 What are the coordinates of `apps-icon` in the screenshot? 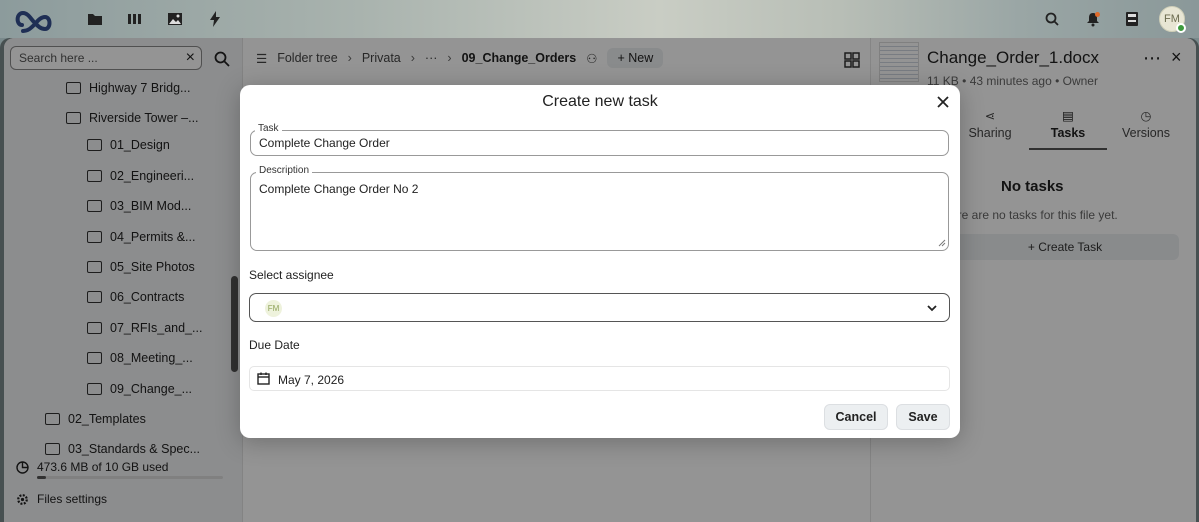 It's located at (135, 19).